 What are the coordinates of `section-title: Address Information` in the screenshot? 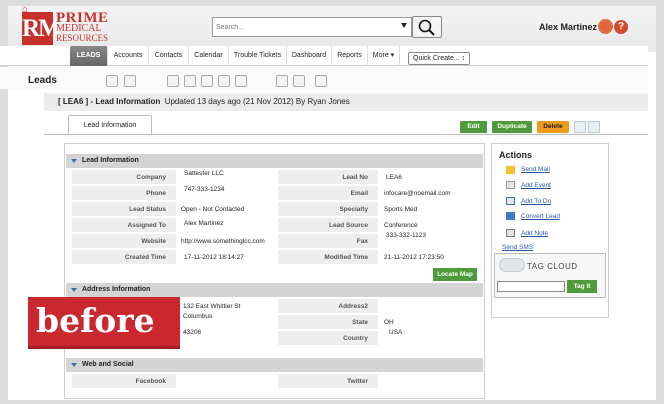 It's located at (116, 289).